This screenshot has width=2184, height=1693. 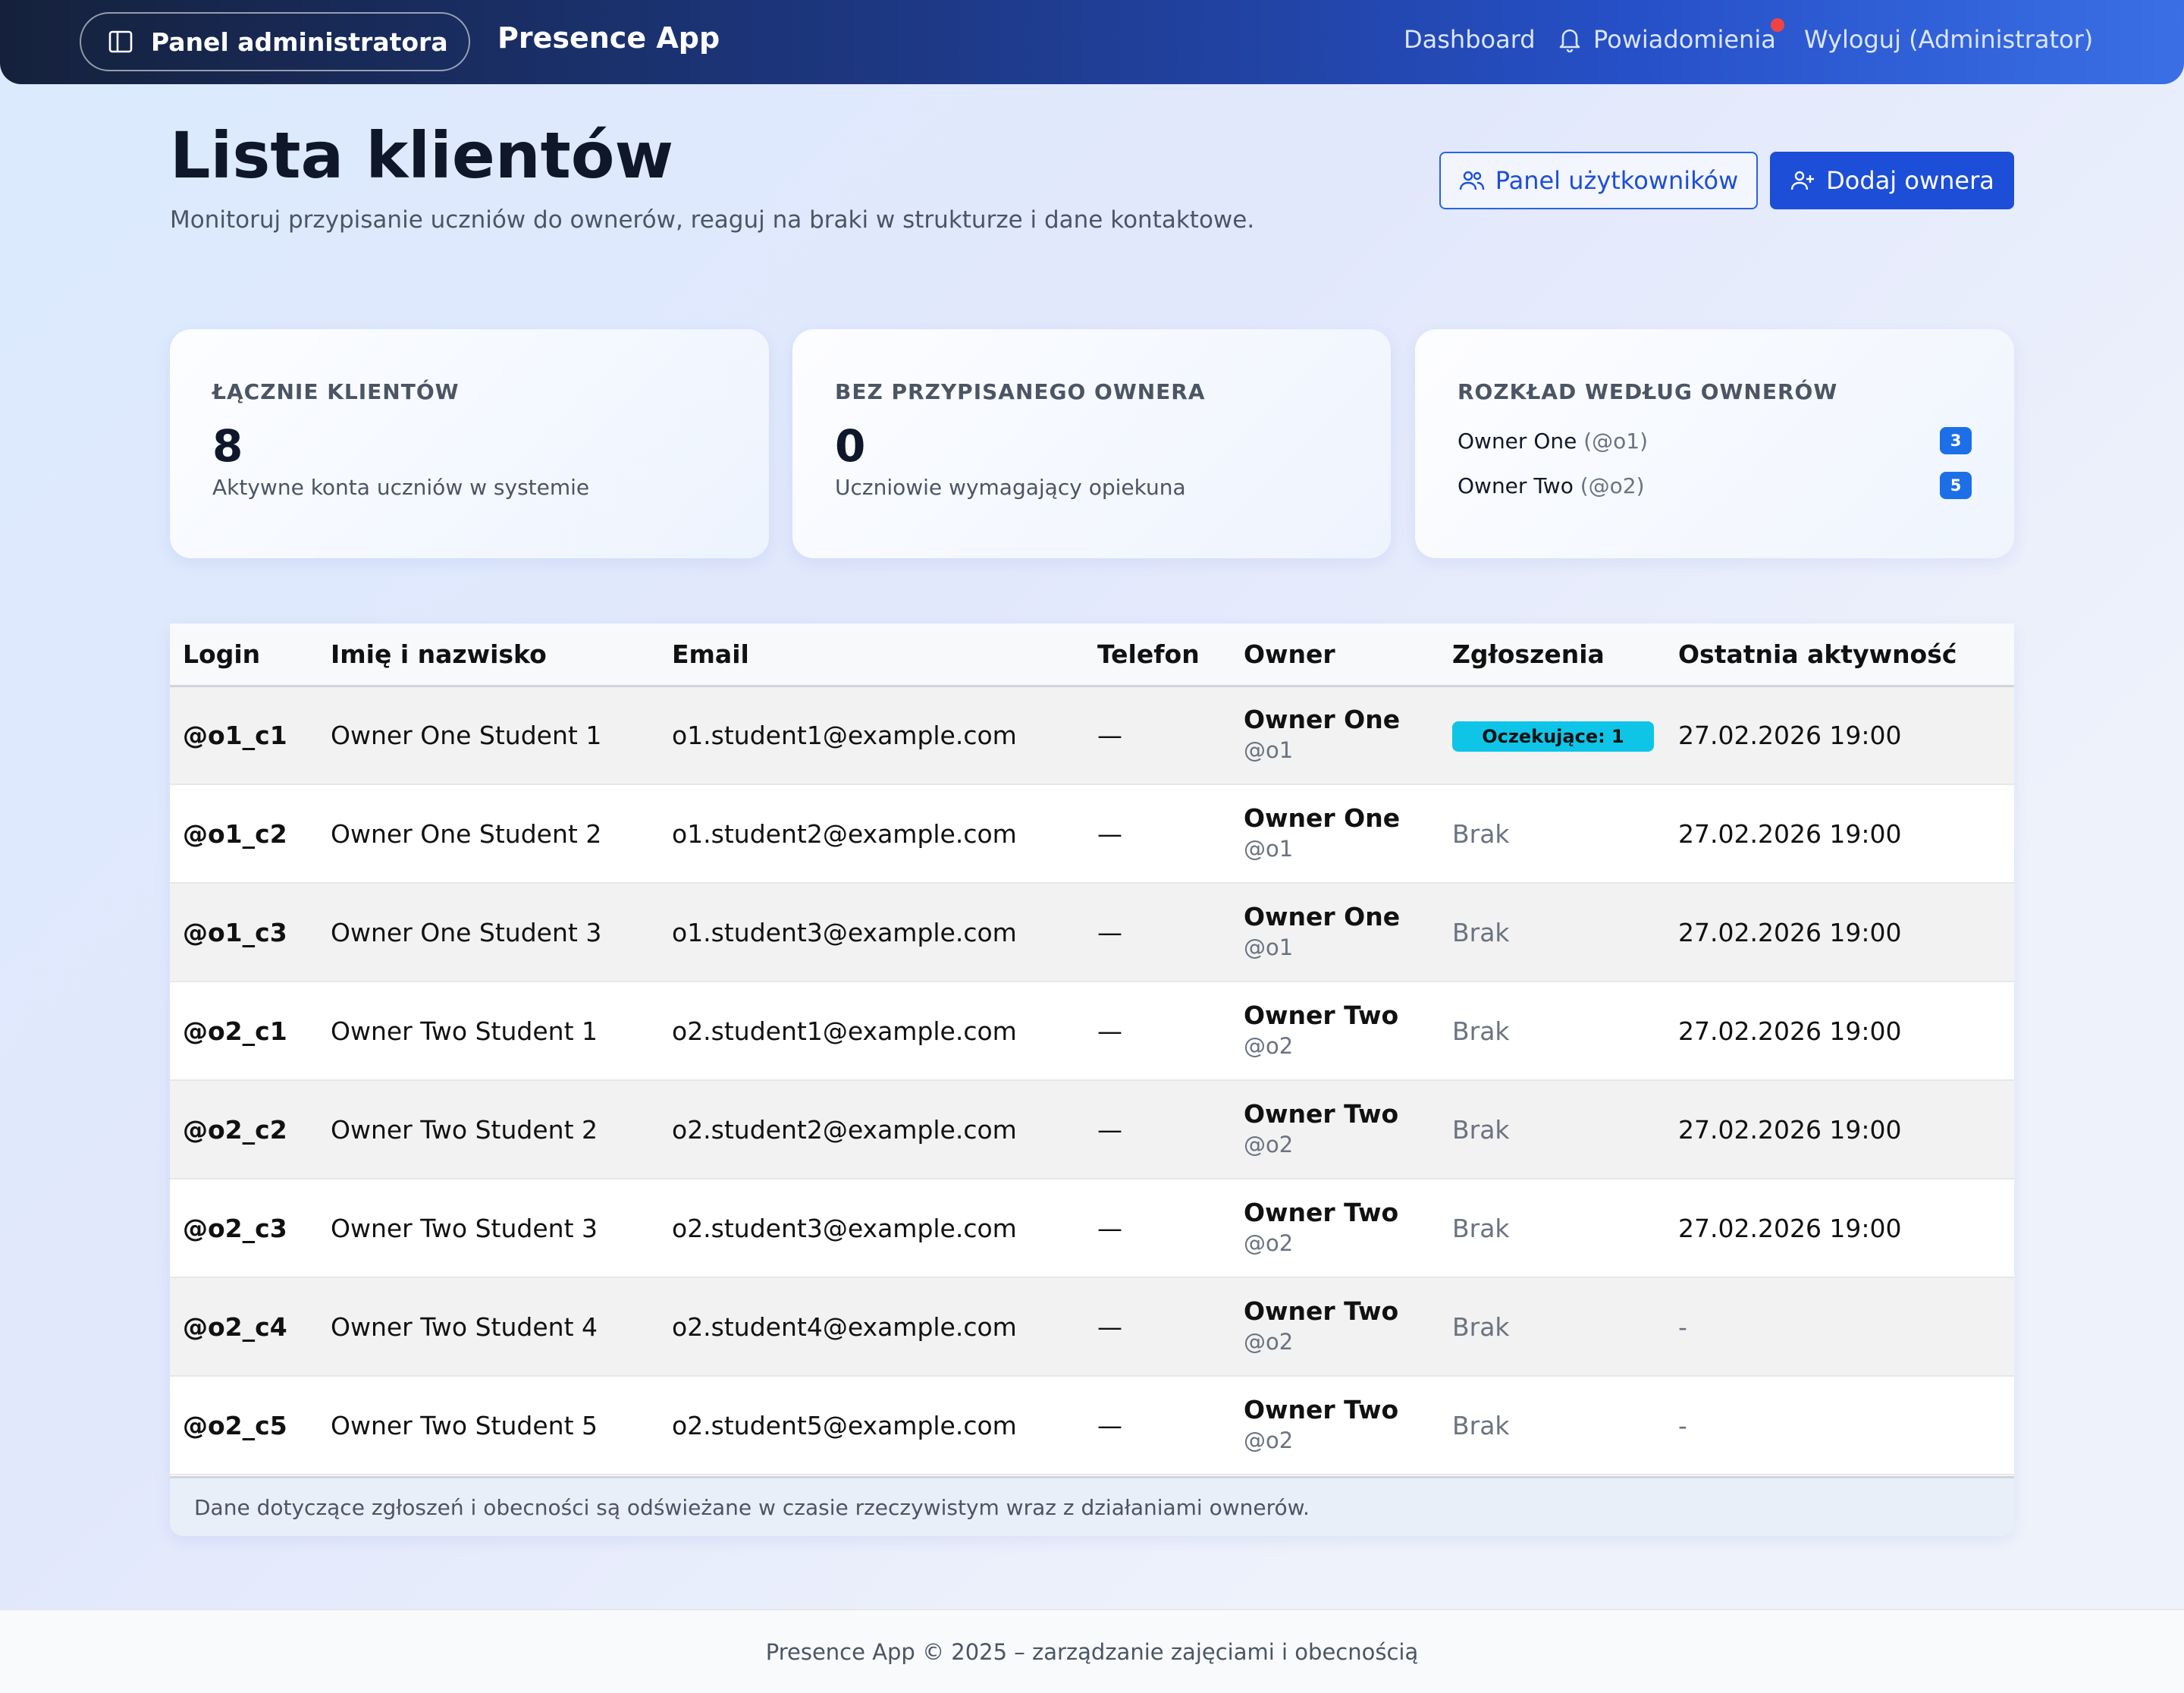 What do you see at coordinates (1612, 485) in the screenshot?
I see `owner-handle: (@o2)` at bounding box center [1612, 485].